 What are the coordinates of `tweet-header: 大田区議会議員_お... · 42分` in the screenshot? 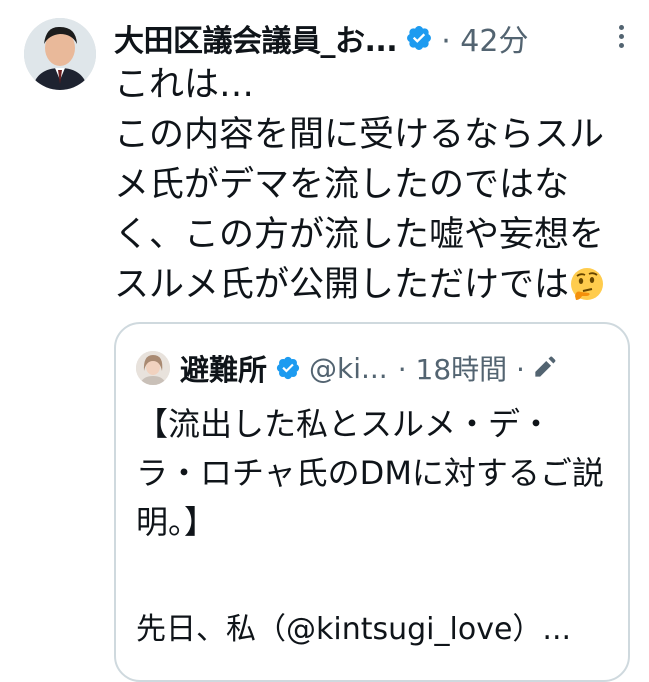 It's located at (373, 38).